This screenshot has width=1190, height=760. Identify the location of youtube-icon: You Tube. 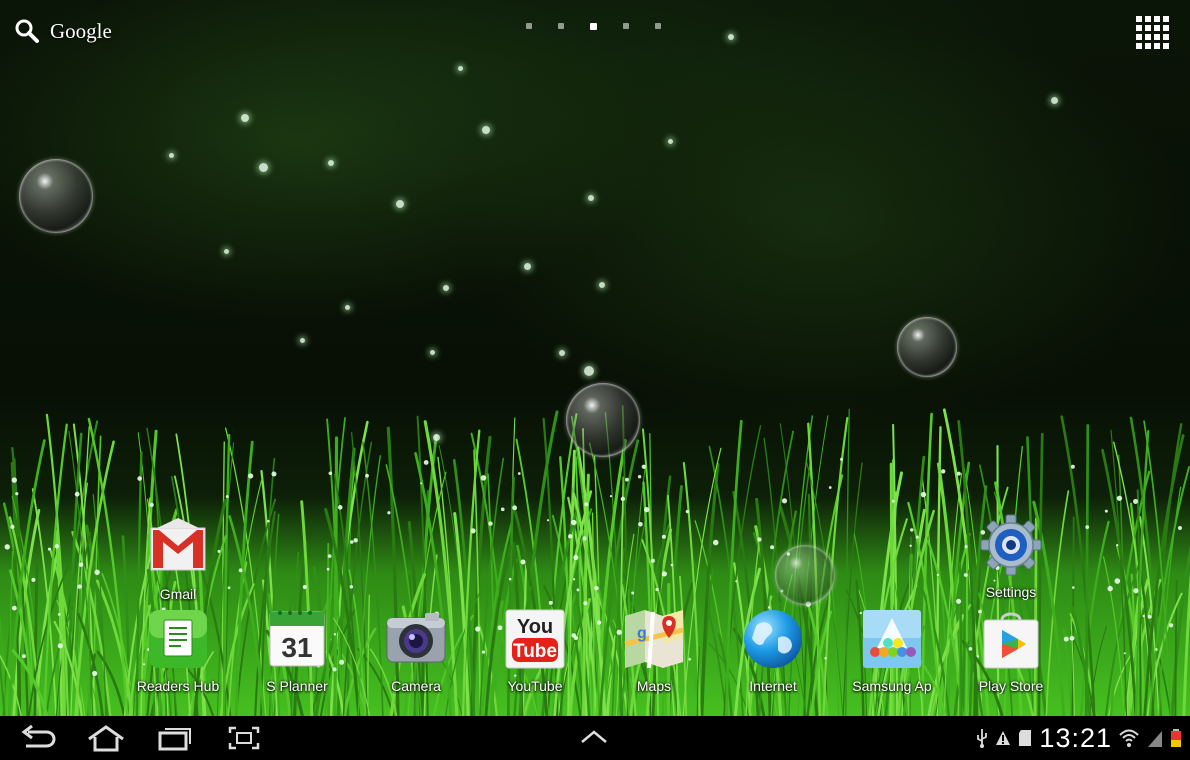
(535, 639).